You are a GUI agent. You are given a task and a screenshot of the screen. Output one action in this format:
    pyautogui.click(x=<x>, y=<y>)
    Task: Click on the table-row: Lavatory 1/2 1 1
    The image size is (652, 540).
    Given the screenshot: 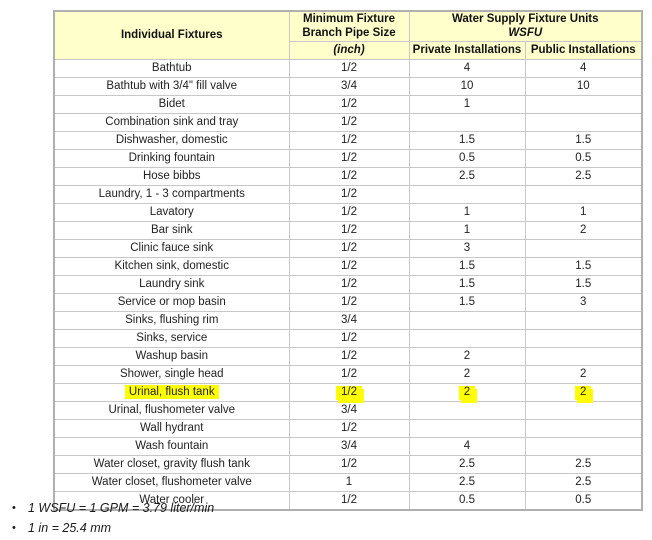 What is the action you would take?
    pyautogui.click(x=348, y=212)
    